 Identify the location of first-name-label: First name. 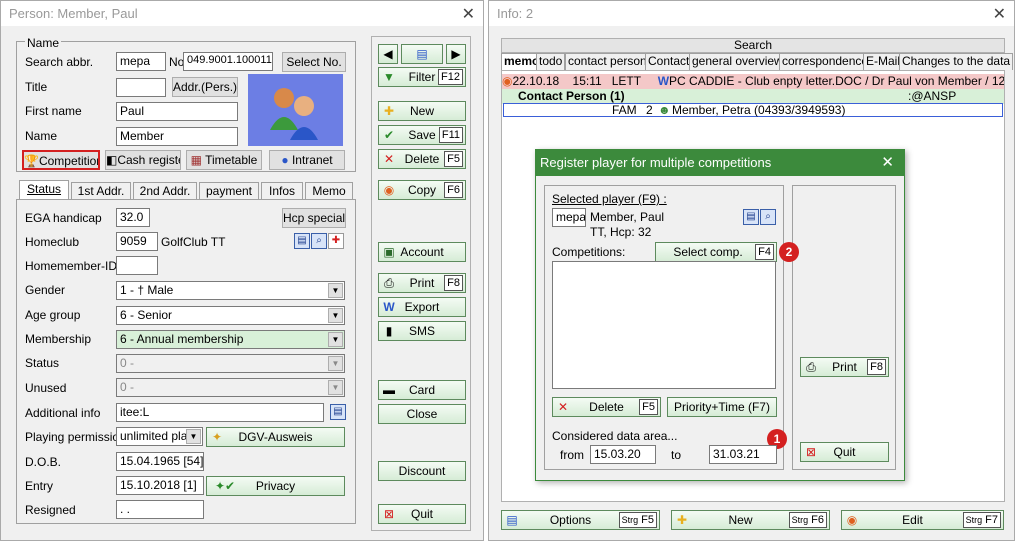
(53, 111).